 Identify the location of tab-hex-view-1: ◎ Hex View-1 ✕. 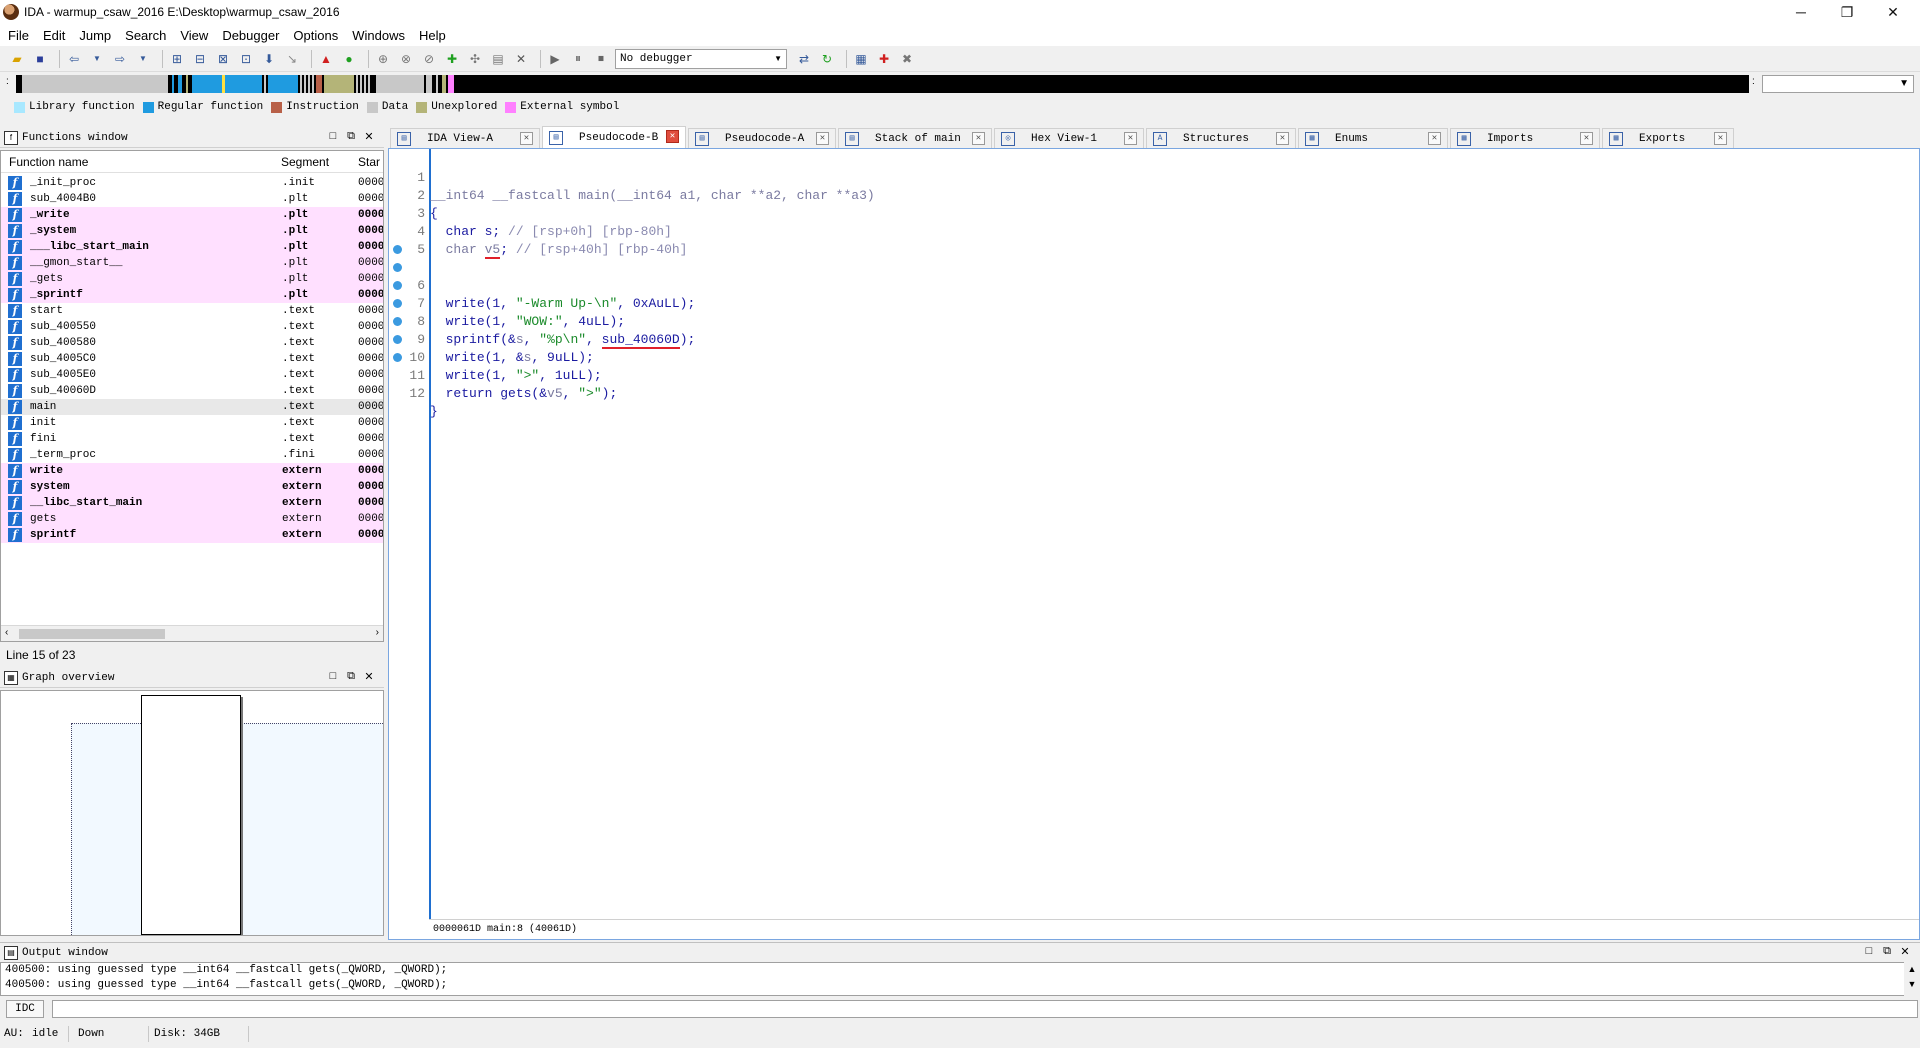
(1069, 138).